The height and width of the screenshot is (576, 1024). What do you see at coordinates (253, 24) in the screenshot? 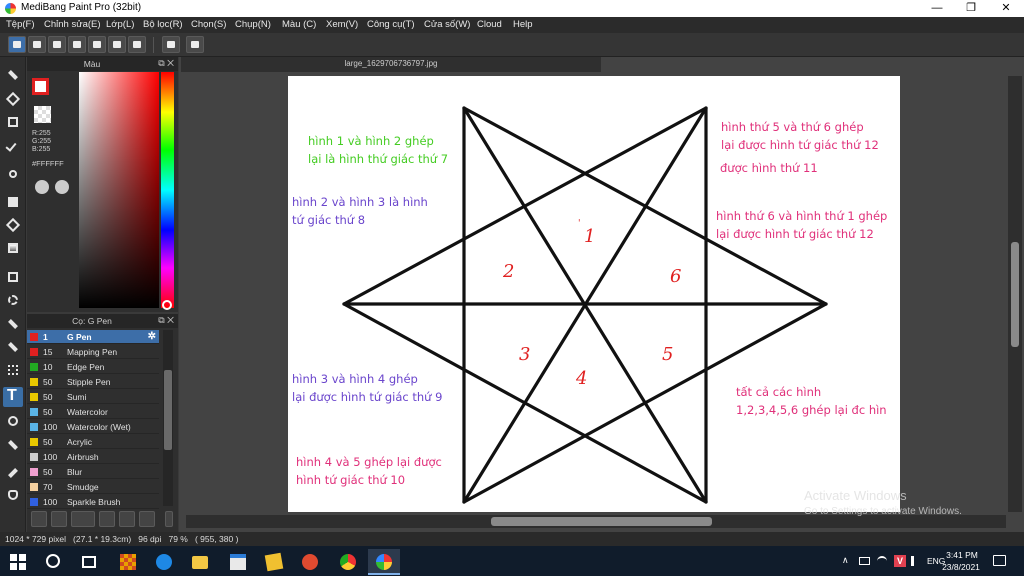
I see `menu-snap: Chụp(N)` at bounding box center [253, 24].